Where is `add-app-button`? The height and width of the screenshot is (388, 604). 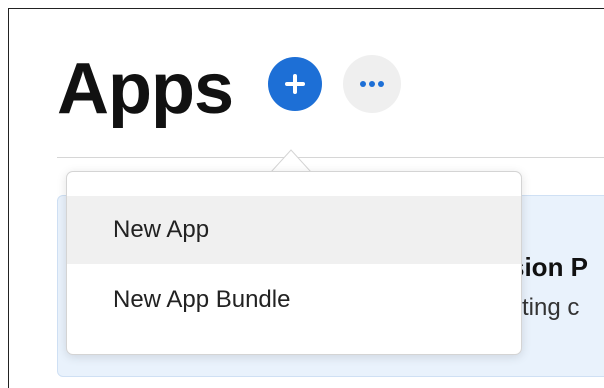
add-app-button is located at coordinates (295, 84).